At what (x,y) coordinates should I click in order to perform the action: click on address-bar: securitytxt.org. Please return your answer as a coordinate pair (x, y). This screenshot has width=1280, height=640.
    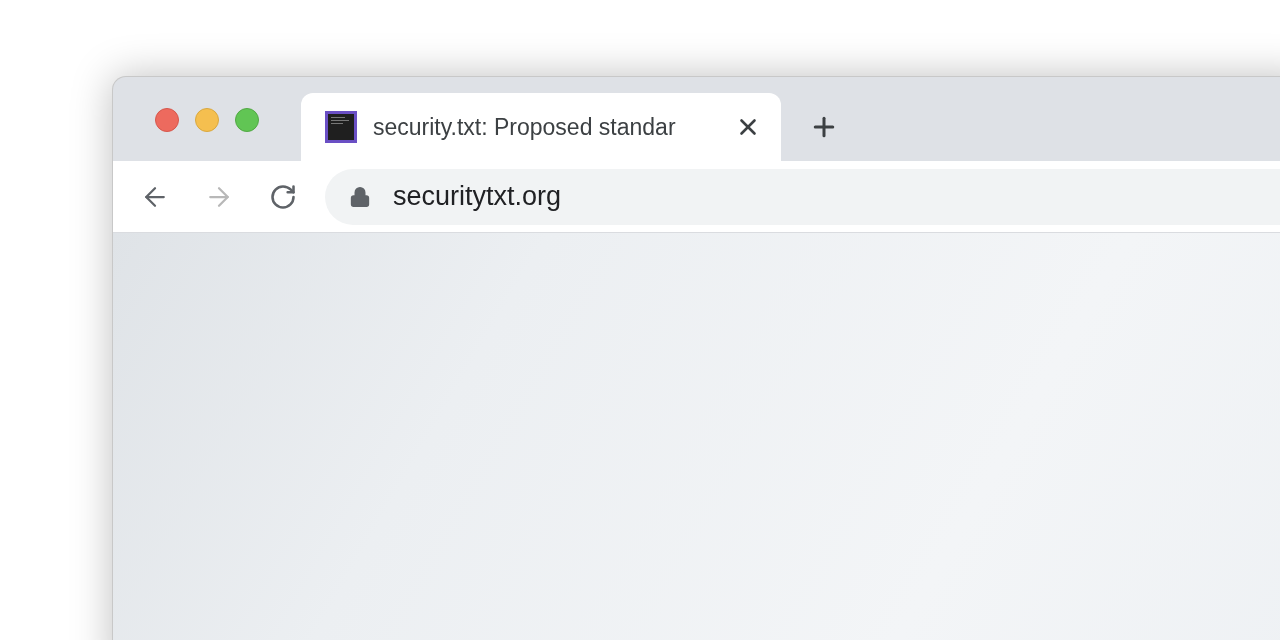
    Looking at the image, I should click on (802, 196).